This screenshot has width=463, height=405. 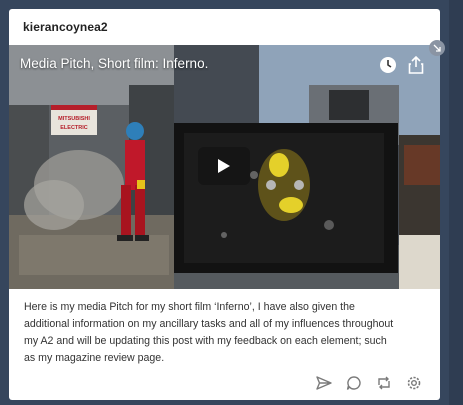 I want to click on reply-icon, so click(x=354, y=383).